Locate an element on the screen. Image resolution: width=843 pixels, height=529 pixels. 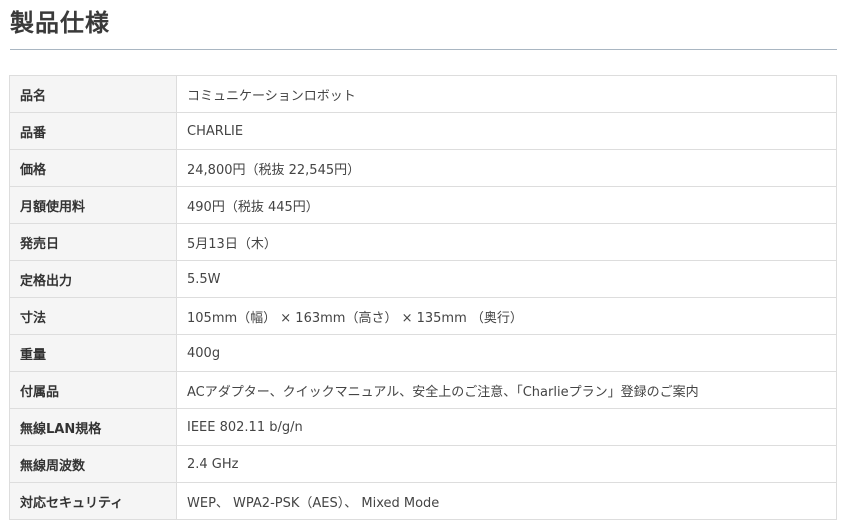
table-row: 価格 24,800円（税抜 22,545円） is located at coordinates (423, 168).